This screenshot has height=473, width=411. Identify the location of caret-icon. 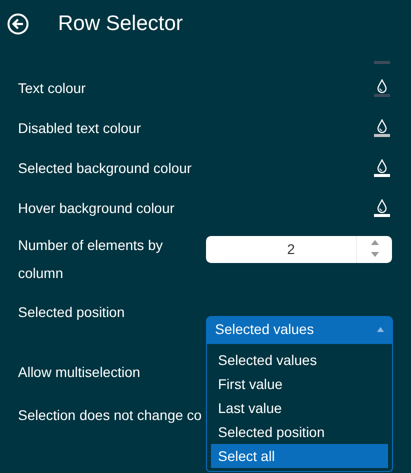
(380, 329).